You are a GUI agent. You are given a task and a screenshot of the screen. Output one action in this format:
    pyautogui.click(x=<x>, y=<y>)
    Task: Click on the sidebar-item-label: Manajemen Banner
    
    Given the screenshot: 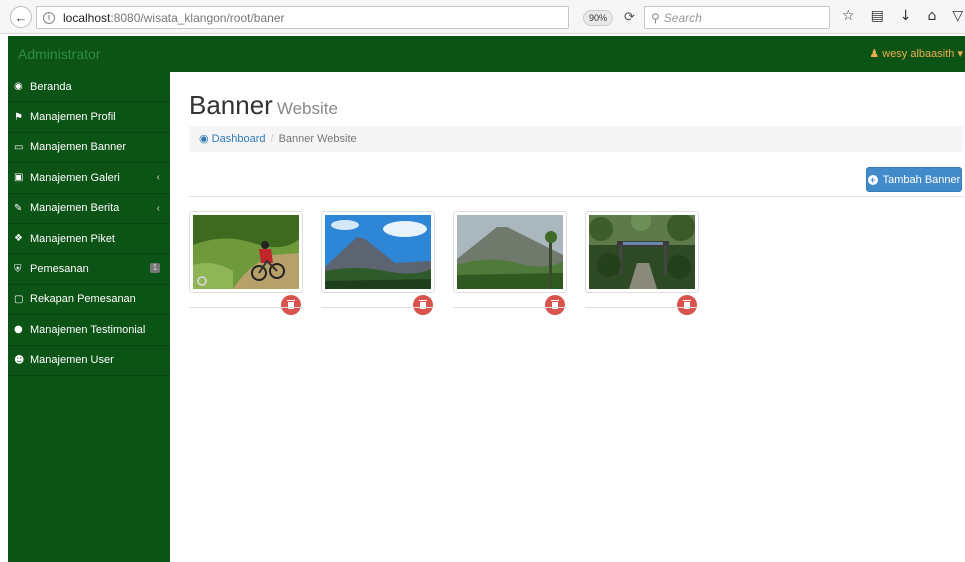 What is the action you would take?
    pyautogui.click(x=78, y=147)
    